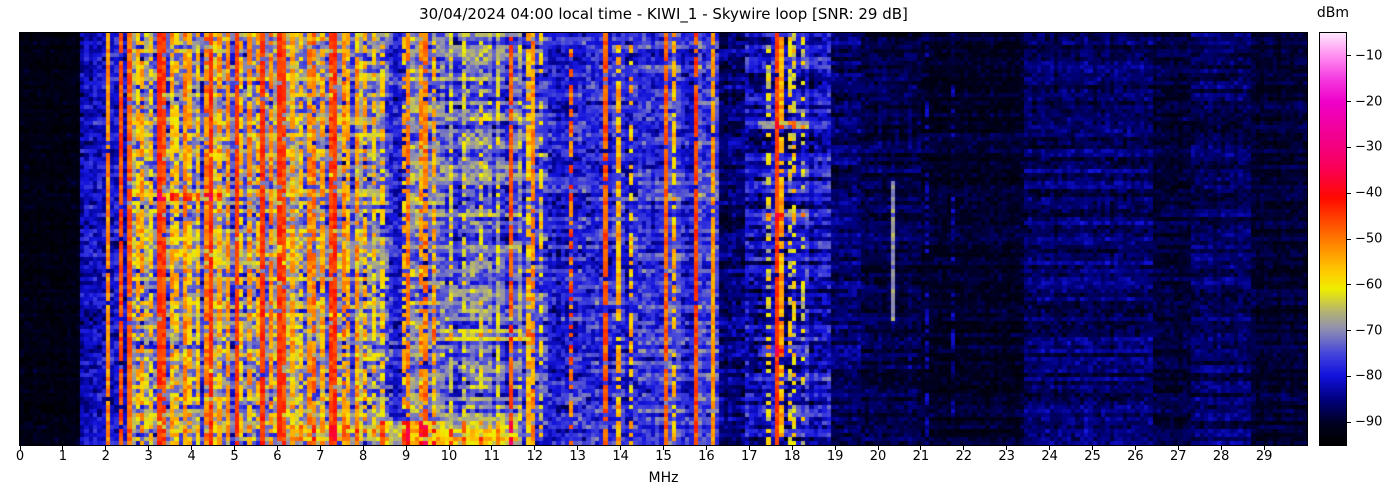 This screenshot has width=1400, height=500. I want to click on x-tick-label: 17, so click(749, 456).